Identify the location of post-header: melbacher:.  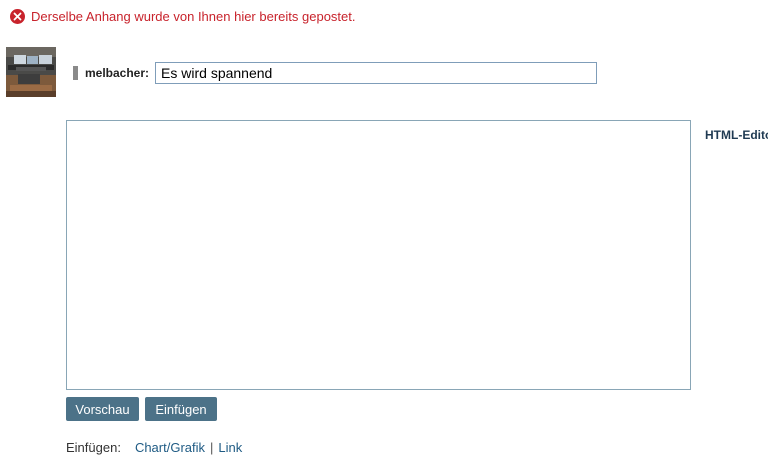
(335, 73).